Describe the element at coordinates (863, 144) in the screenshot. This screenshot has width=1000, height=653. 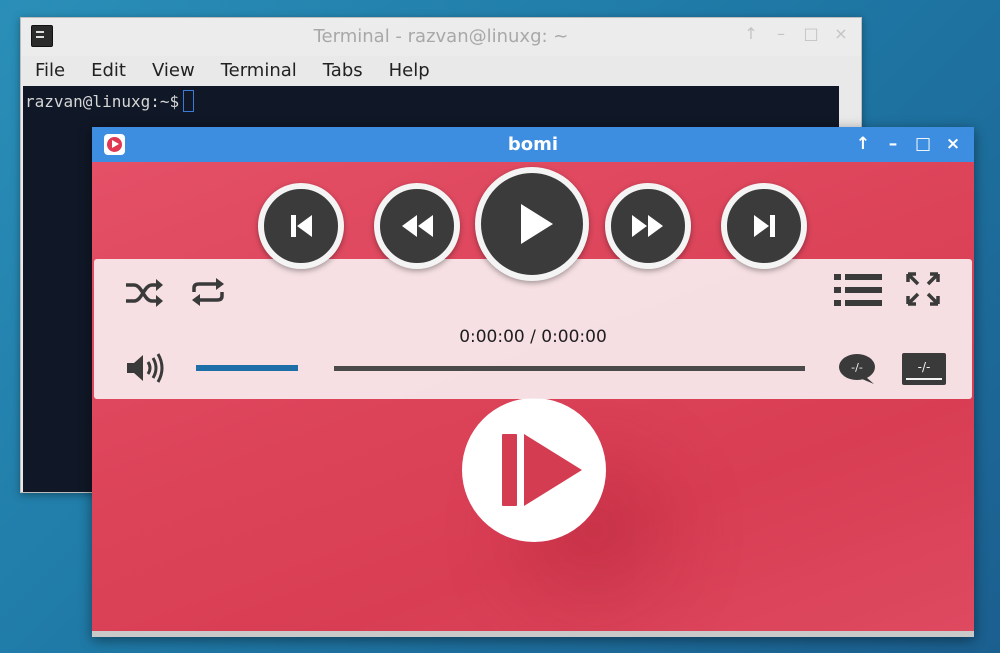
I see `bomi-pin-icon: ↑` at that location.